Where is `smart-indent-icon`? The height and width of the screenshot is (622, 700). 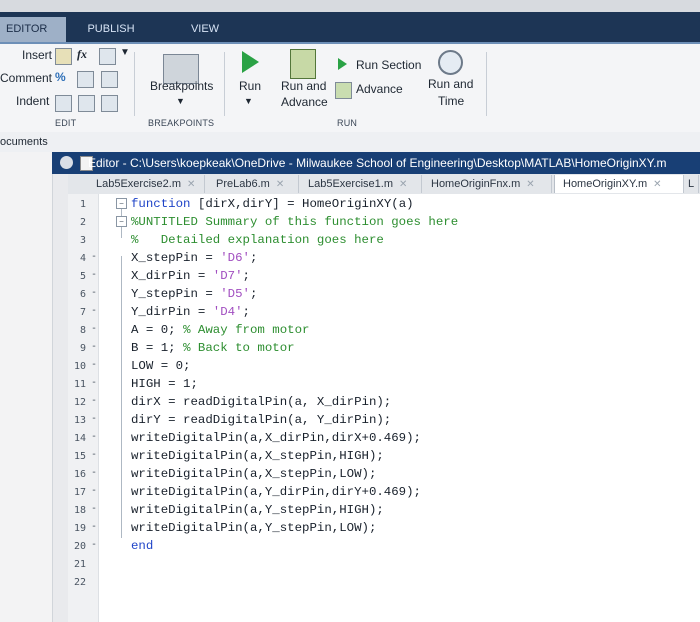
smart-indent-icon is located at coordinates (63, 103).